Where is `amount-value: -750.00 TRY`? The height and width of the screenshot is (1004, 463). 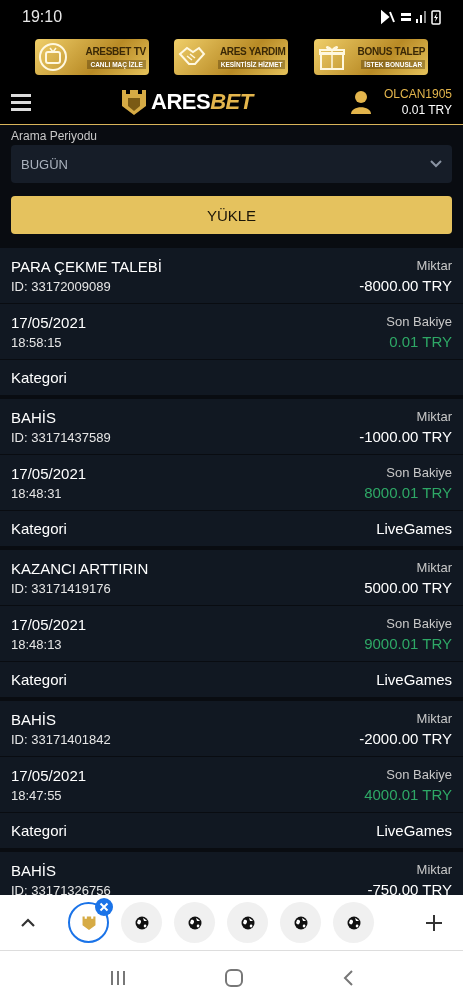 amount-value: -750.00 TRY is located at coordinates (409, 887).